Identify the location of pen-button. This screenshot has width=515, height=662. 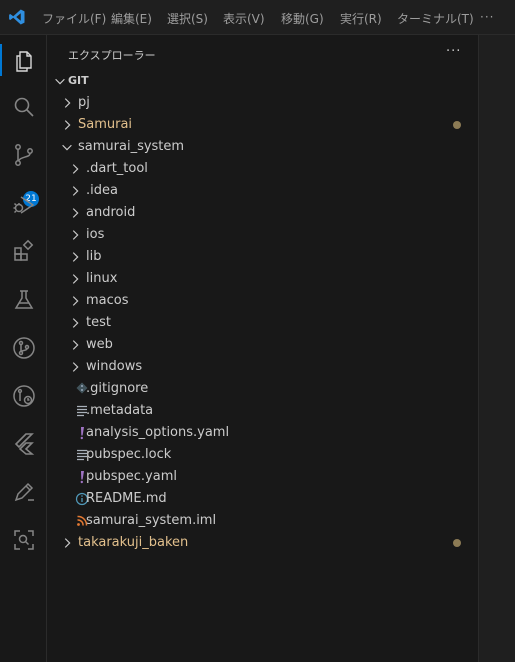
(23, 491).